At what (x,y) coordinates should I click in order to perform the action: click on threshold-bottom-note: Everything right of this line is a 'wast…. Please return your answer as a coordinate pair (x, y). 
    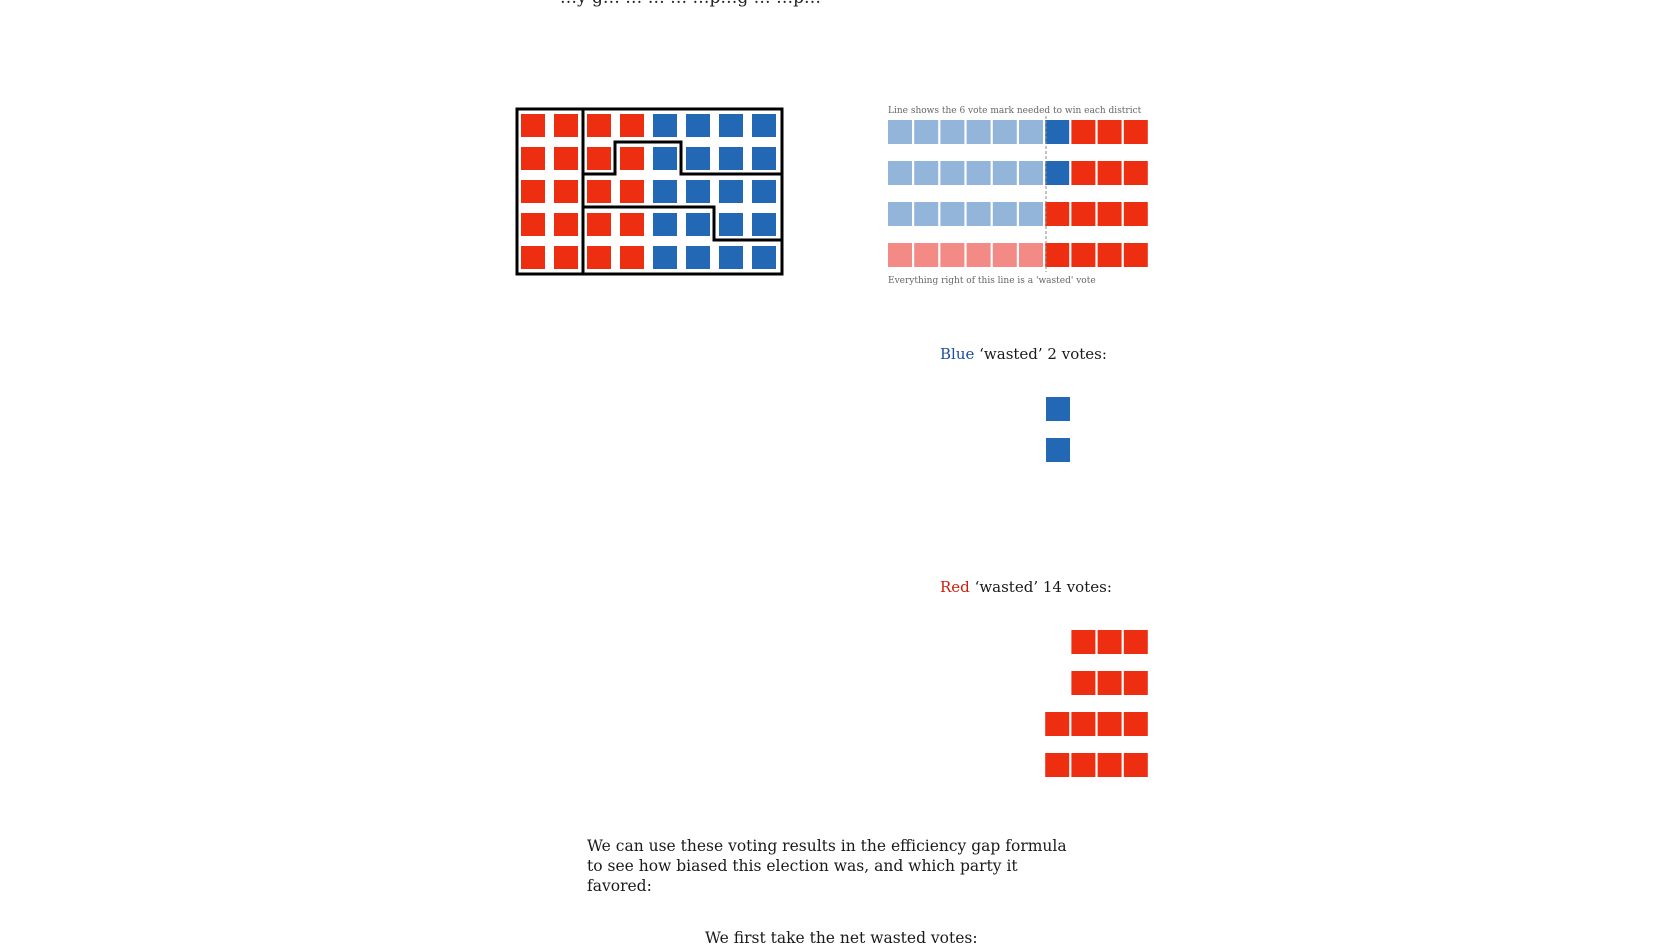
    Looking at the image, I should click on (992, 281).